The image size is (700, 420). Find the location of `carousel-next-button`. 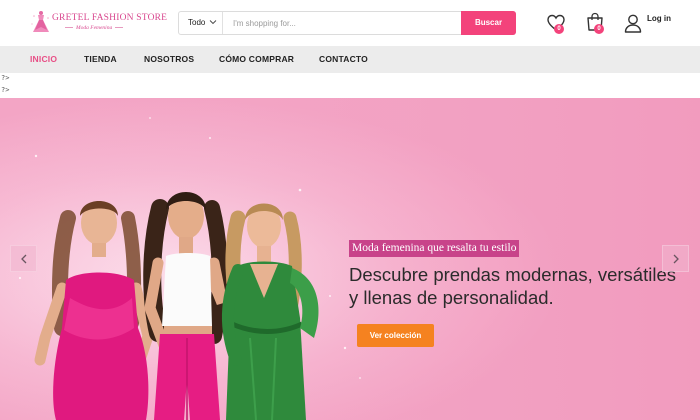

carousel-next-button is located at coordinates (675, 258).